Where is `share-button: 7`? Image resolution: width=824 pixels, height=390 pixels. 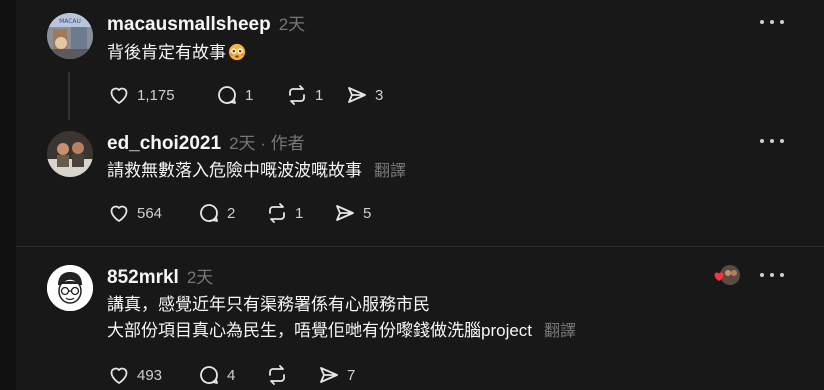 share-button: 7 is located at coordinates (336, 375).